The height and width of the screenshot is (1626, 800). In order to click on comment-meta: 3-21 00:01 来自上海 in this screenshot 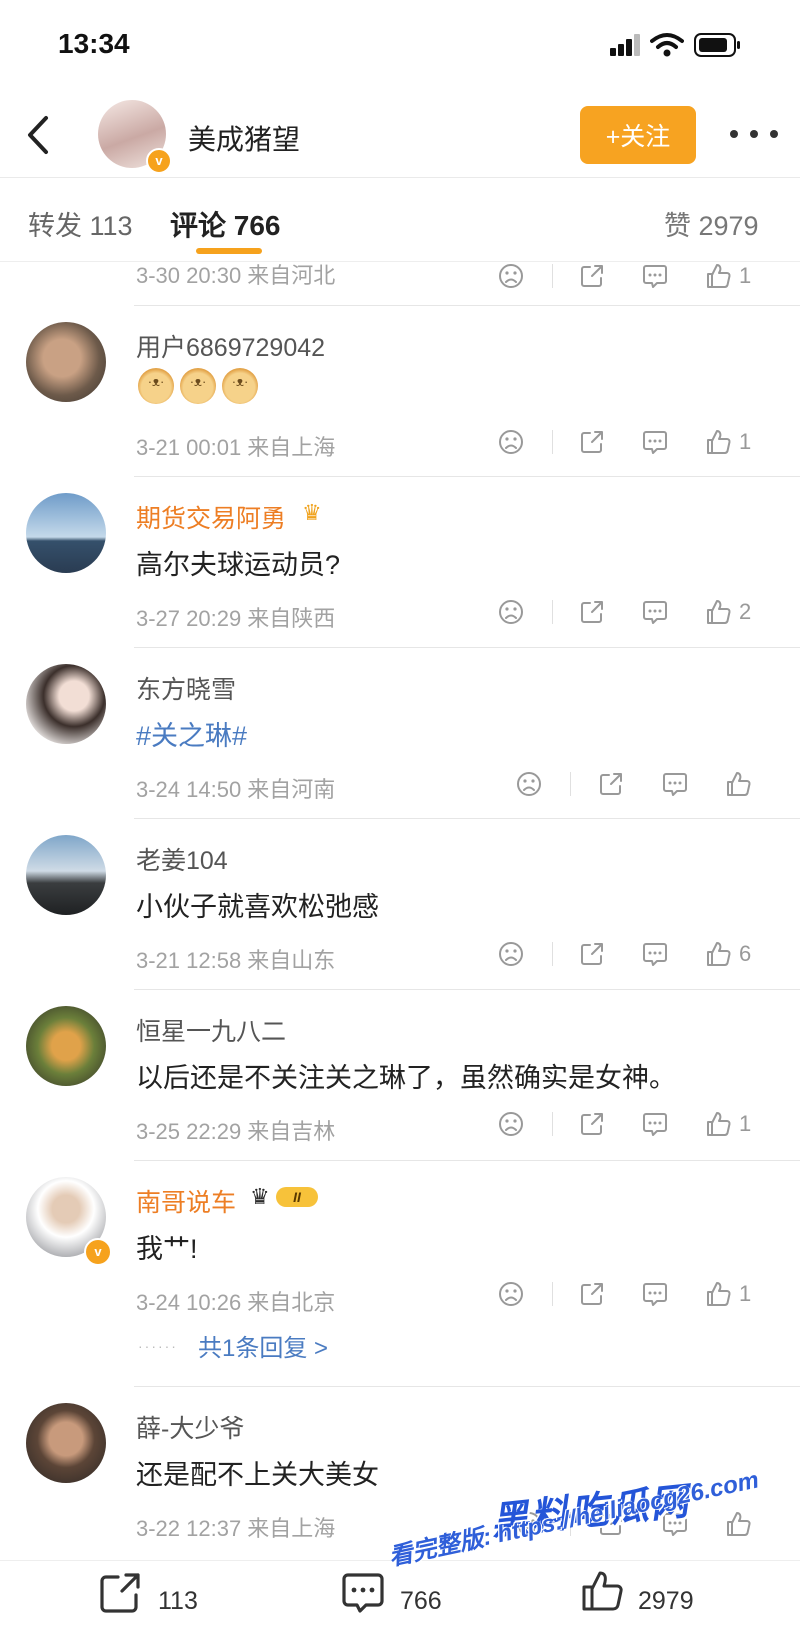, I will do `click(236, 447)`.